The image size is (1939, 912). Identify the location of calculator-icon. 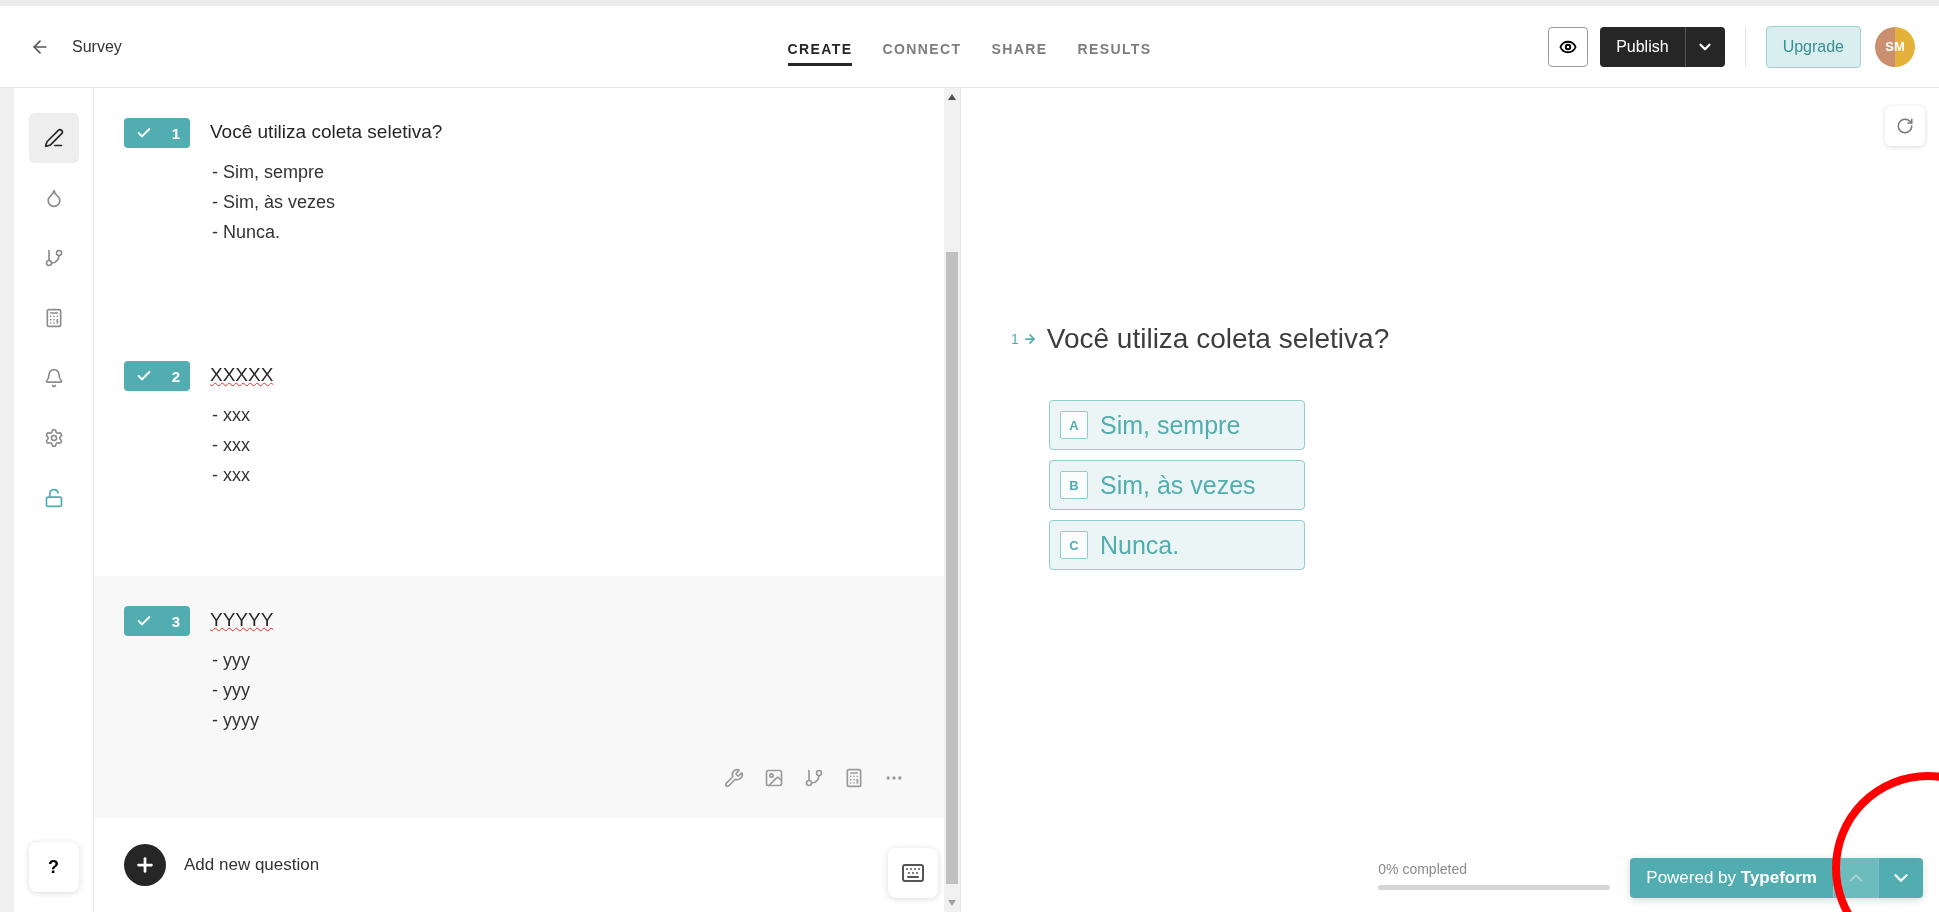
(854, 778).